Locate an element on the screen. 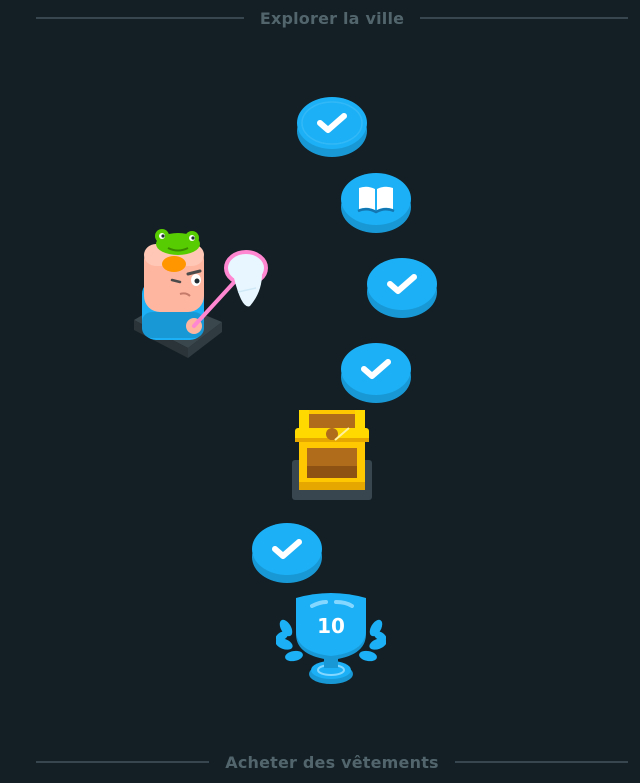 The height and width of the screenshot is (783, 640). section-divider-top: Explorer la ville is located at coordinates (332, 18).